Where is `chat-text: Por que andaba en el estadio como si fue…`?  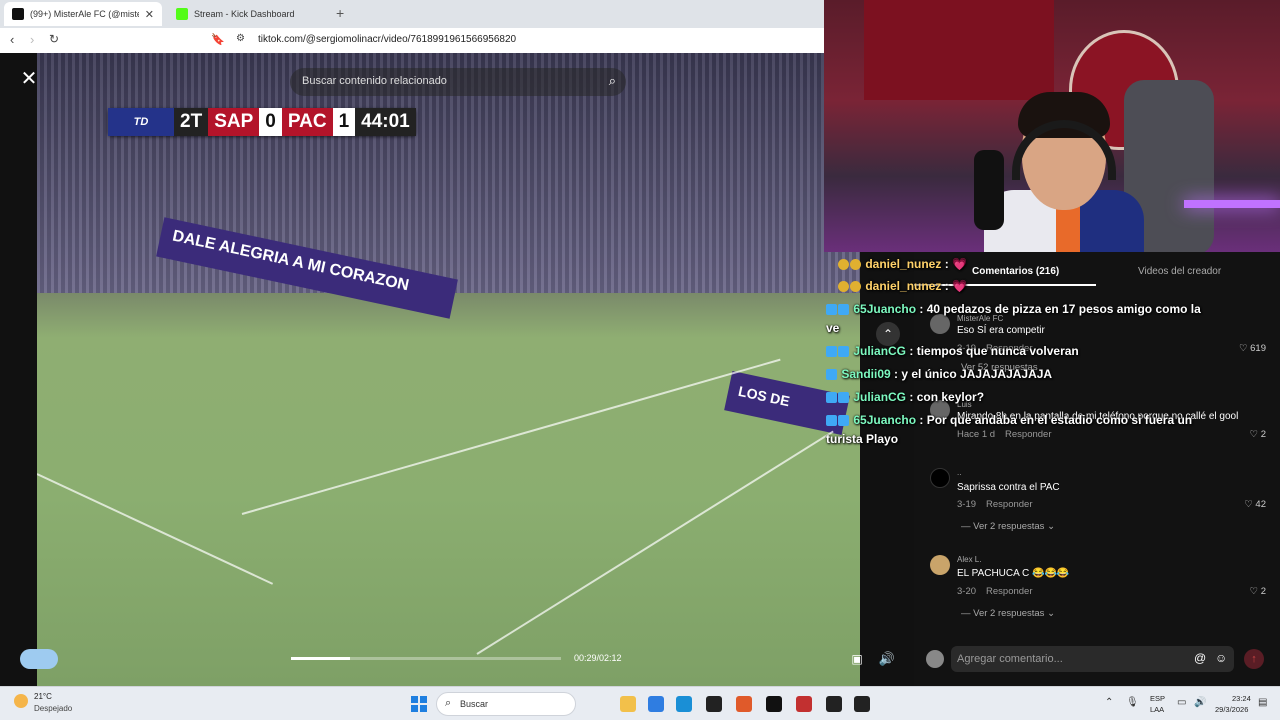 chat-text: Por que andaba en el estadio como si fue… is located at coordinates (1059, 420).